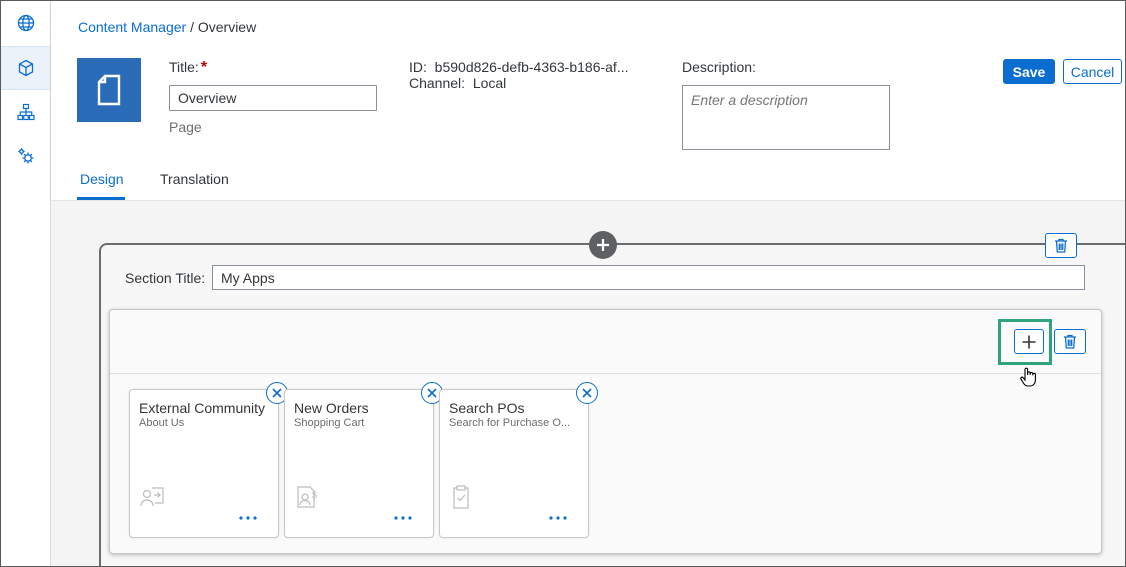 This screenshot has height=567, width=1126. I want to click on tab-design: Design, so click(102, 179).